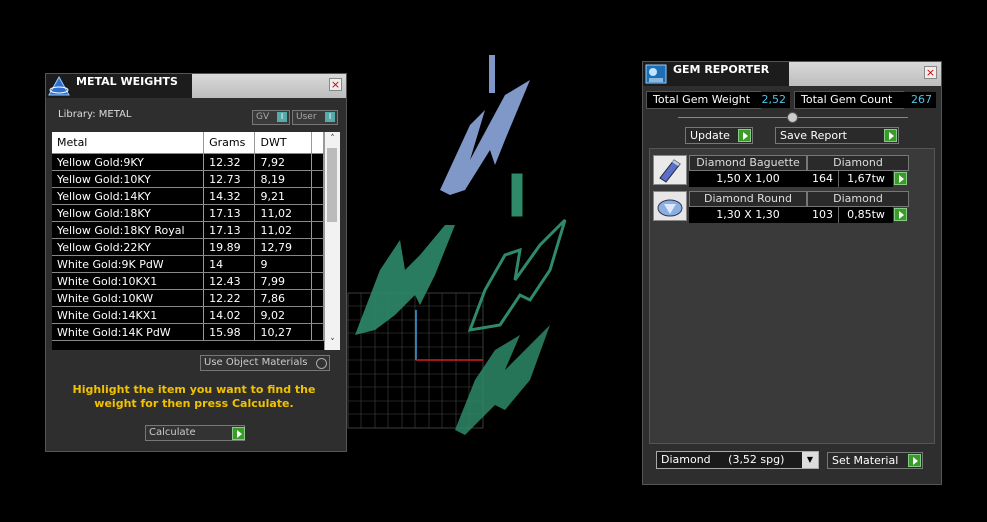  Describe the element at coordinates (229, 162) in the screenshot. I see `cell-grams: 12.32` at that location.